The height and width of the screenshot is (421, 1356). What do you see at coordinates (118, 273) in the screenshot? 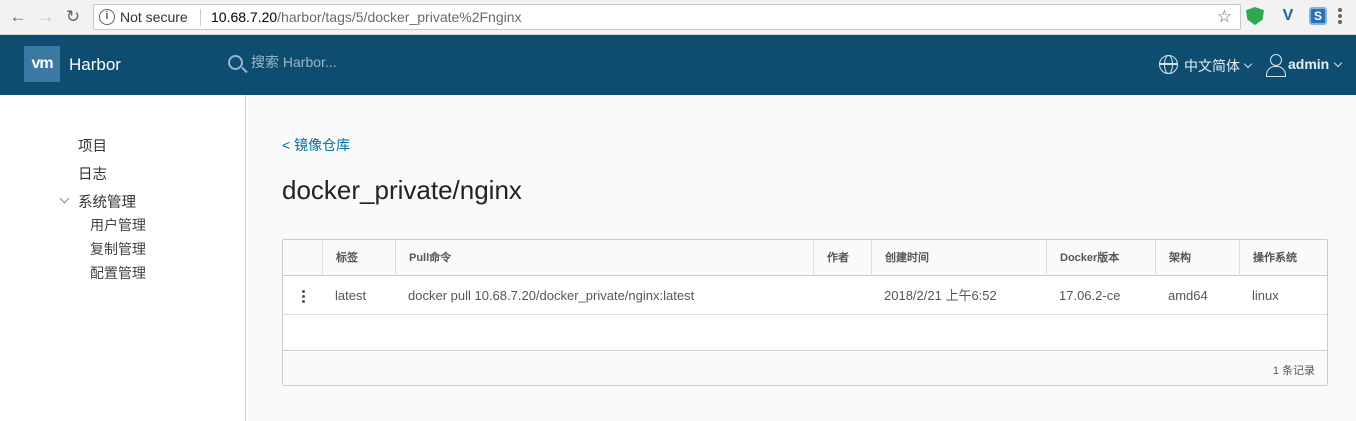
I see `sidebar-item-configuration: 配置管理` at bounding box center [118, 273].